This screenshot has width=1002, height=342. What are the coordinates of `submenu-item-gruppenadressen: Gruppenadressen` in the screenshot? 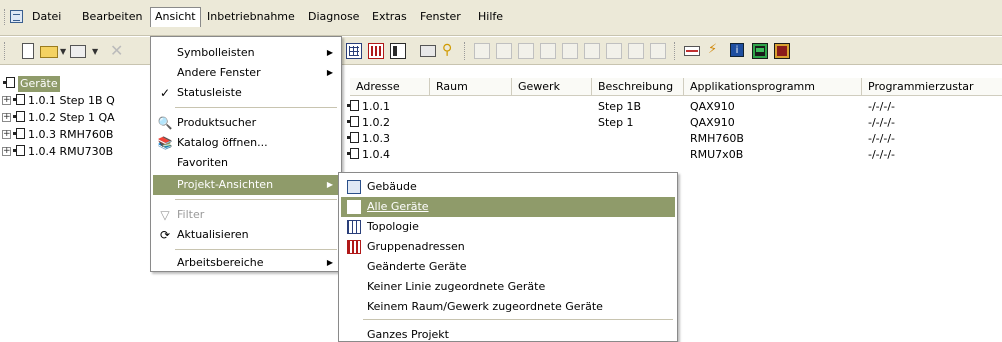 It's located at (508, 247).